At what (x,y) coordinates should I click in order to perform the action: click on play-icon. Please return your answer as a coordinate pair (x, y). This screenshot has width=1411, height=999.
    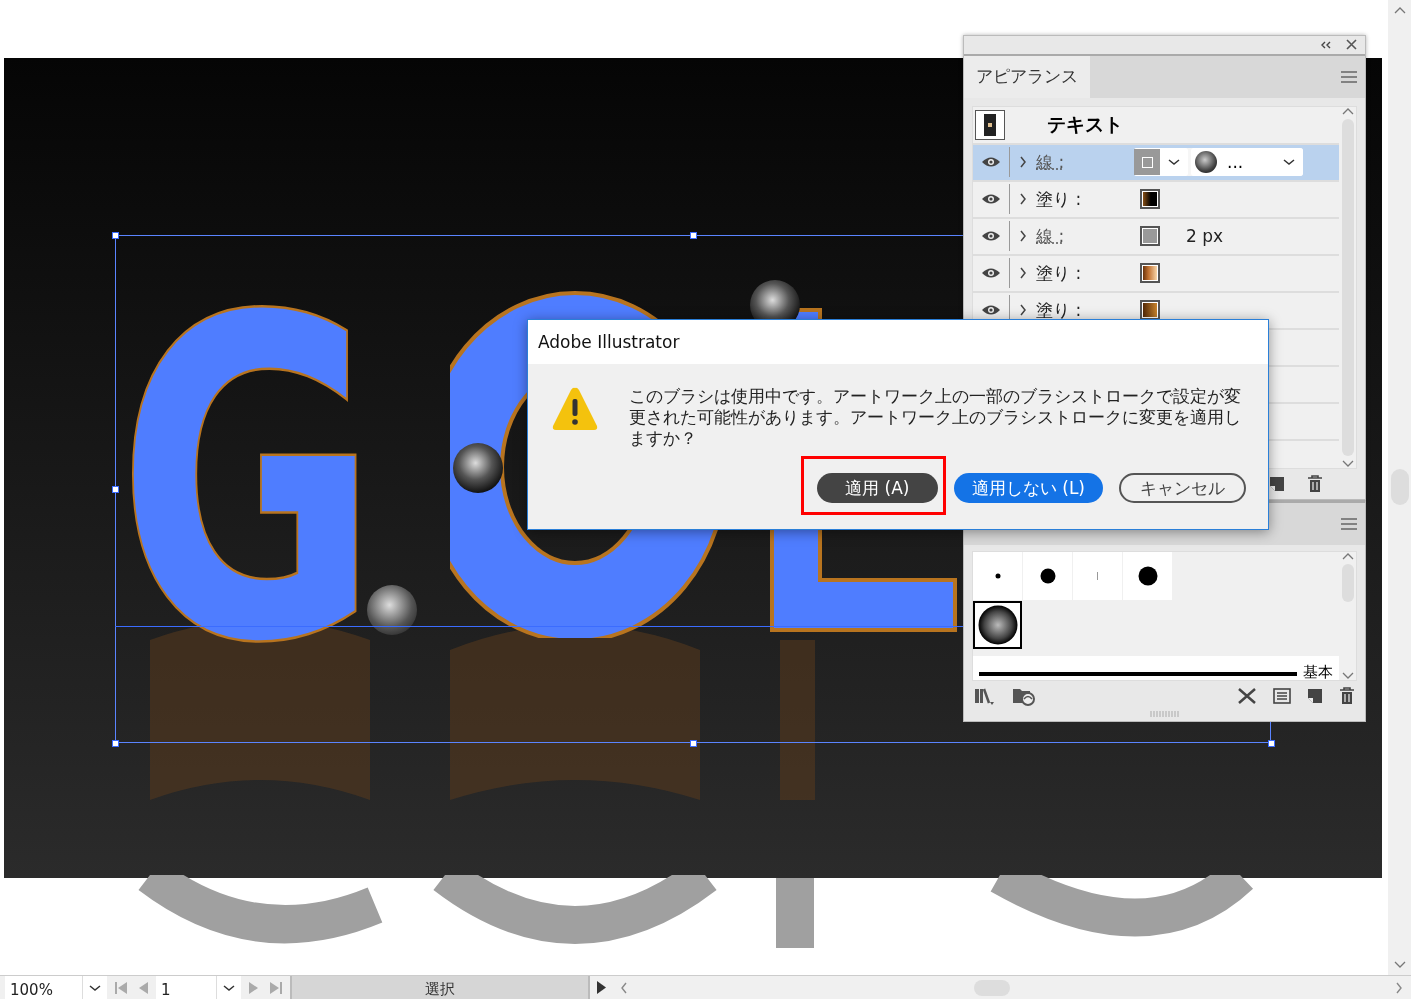
    Looking at the image, I should click on (601, 987).